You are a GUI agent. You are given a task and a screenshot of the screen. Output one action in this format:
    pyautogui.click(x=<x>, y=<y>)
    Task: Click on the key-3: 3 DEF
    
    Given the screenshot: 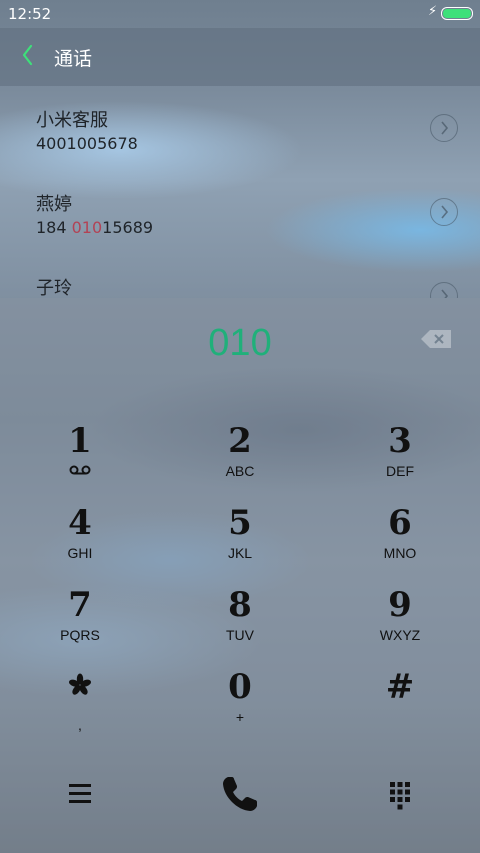 What is the action you would take?
    pyautogui.click(x=400, y=463)
    